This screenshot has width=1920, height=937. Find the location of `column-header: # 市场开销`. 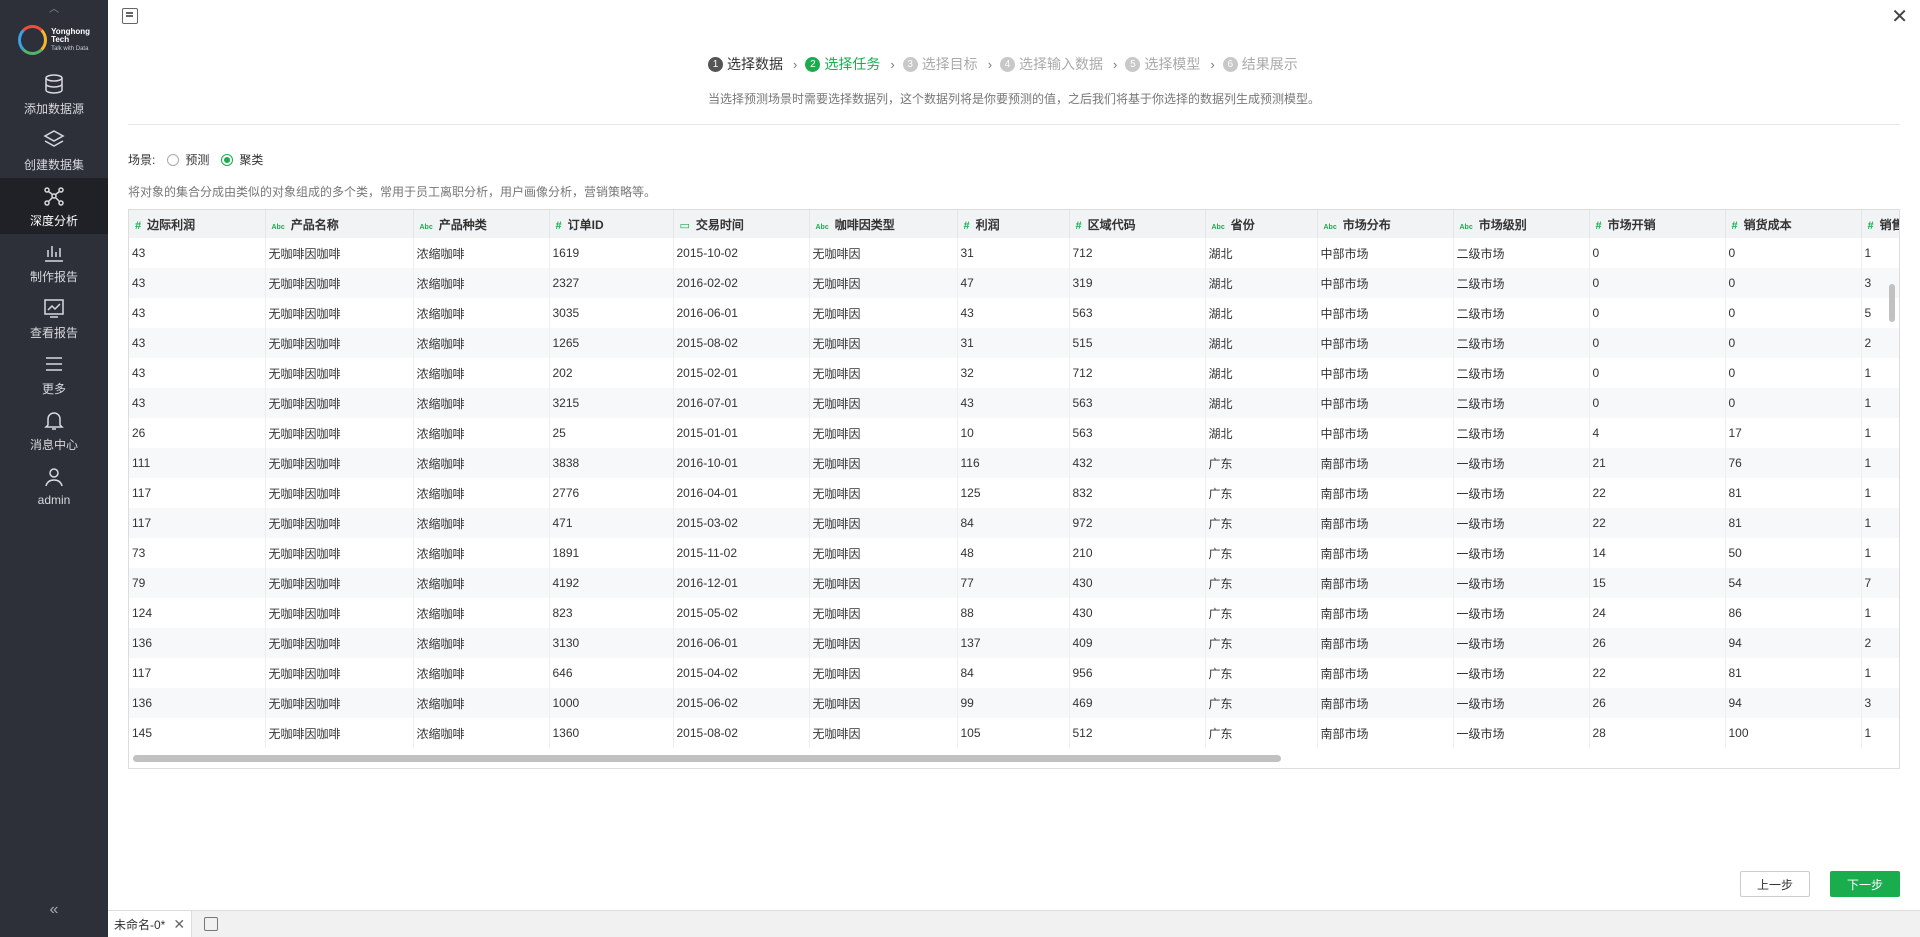

column-header: # 市场开销 is located at coordinates (1657, 224).